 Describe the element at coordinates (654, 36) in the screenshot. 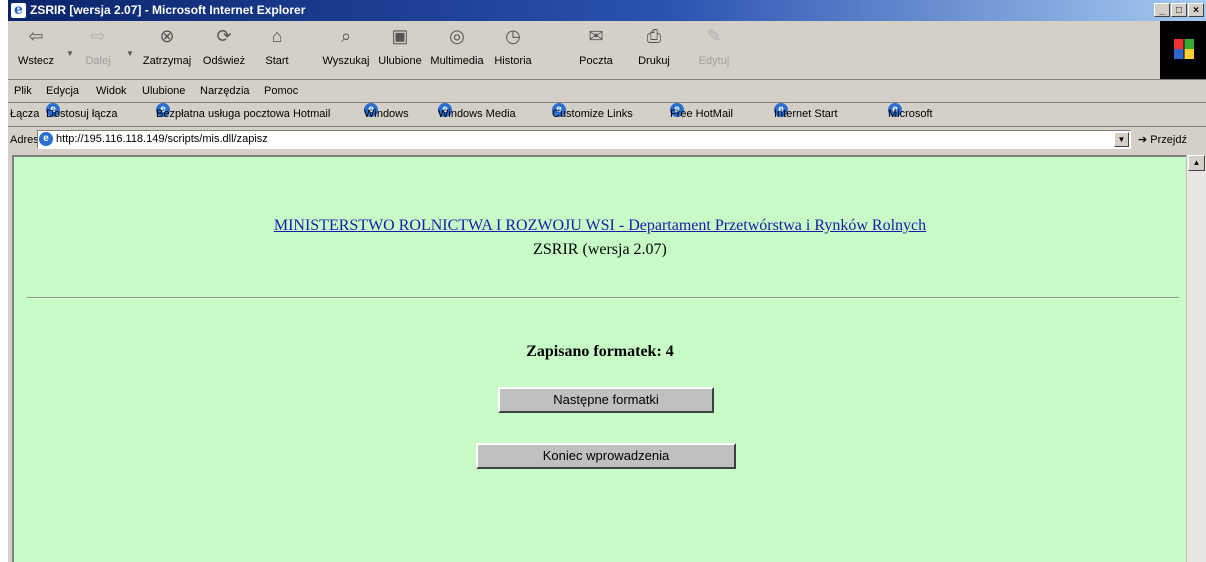

I see `print-icon: ⎙` at that location.